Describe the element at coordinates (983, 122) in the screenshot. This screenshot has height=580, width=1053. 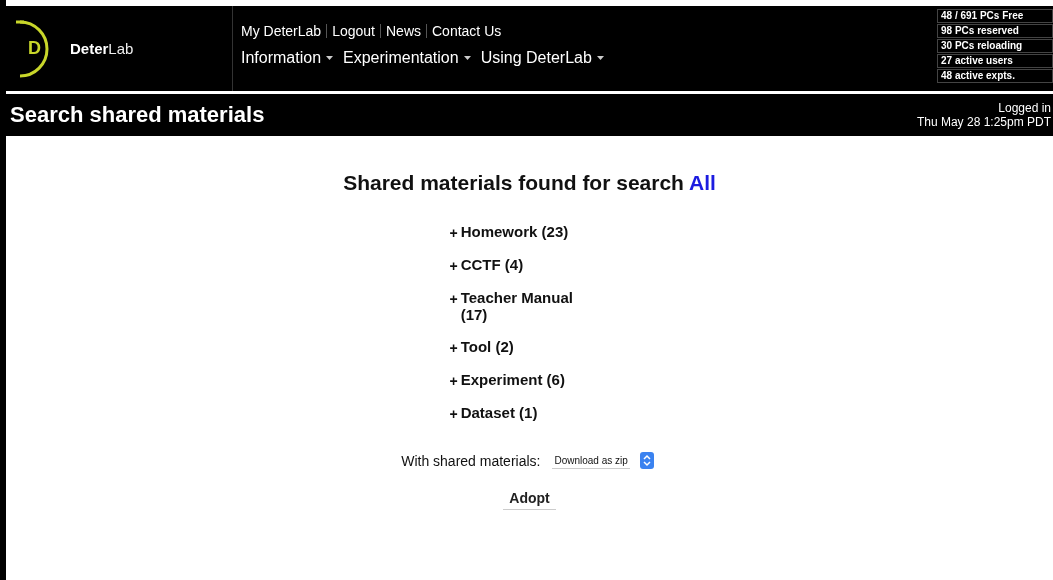
I see `date-time: Thu May 28 1:25pm PDT` at that location.